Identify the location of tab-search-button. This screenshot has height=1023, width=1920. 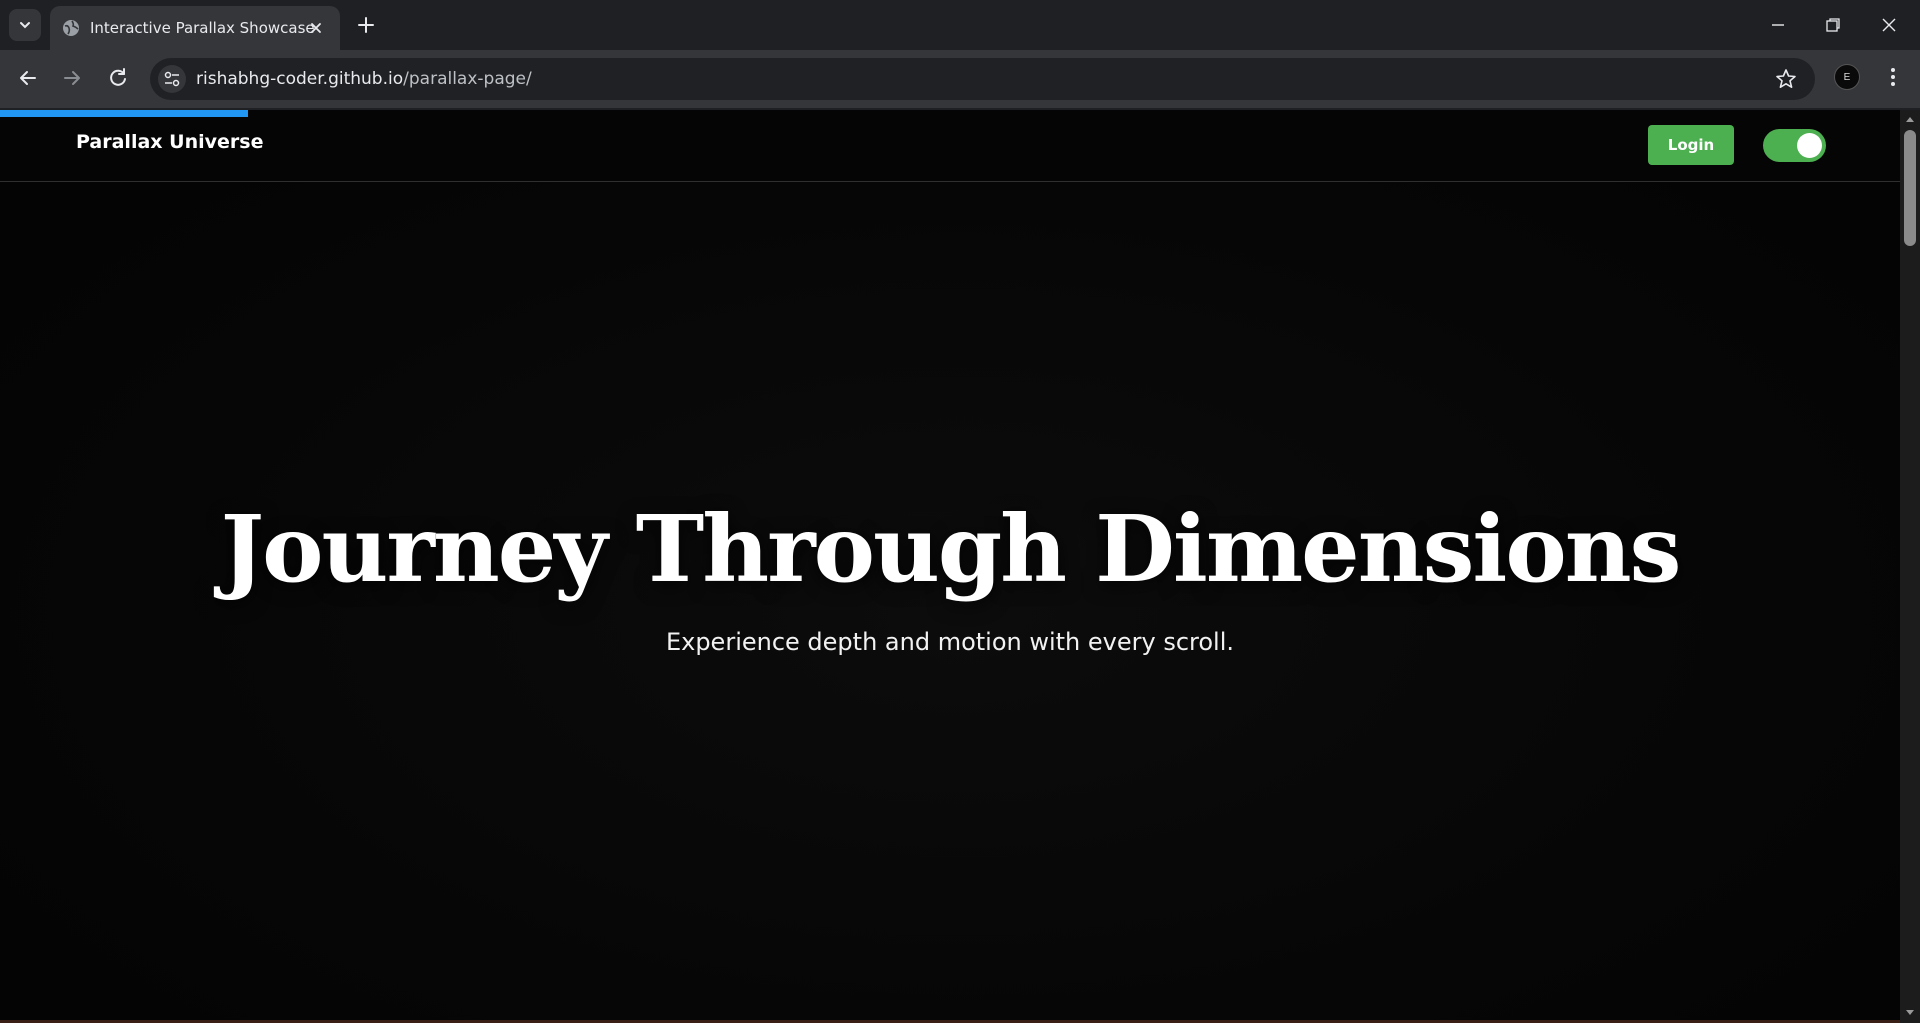
(25, 25).